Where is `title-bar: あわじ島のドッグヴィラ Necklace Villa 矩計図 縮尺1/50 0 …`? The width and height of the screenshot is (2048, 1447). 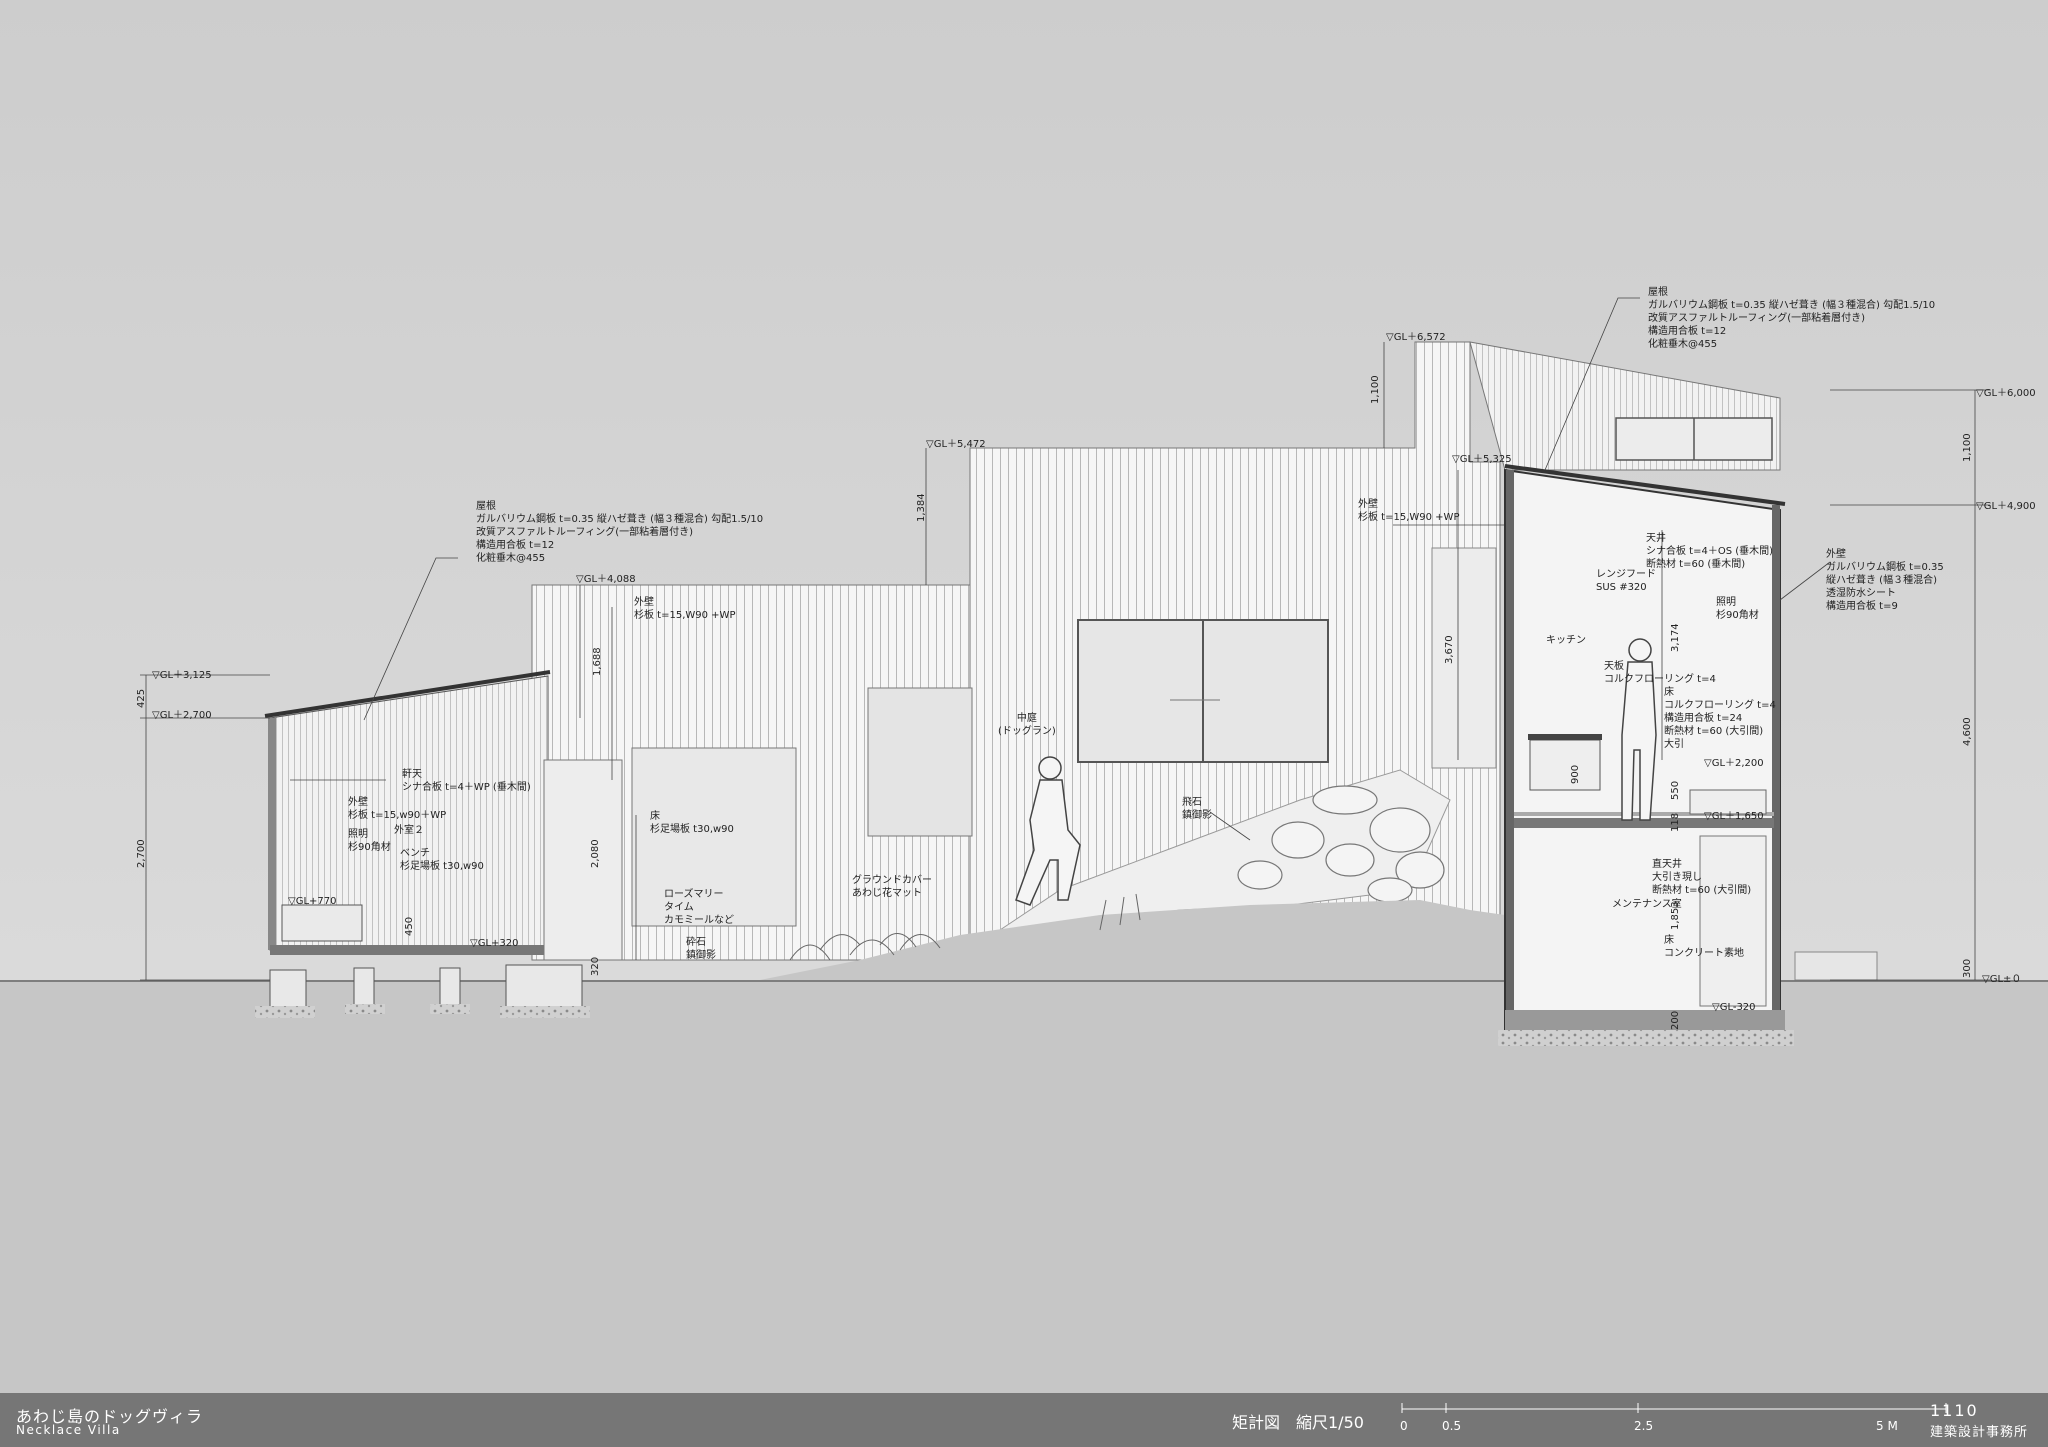 title-bar: あわじ島のドッグヴィラ Necklace Villa 矩計図 縮尺1/50 0 … is located at coordinates (1024, 1420).